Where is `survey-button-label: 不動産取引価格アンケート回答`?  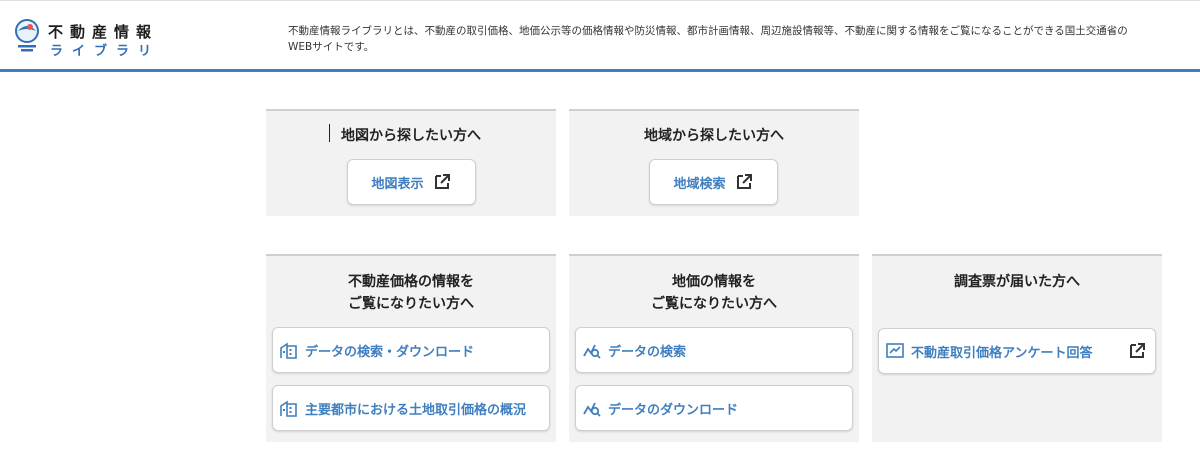 survey-button-label: 不動産取引価格アンケート回答 is located at coordinates (1002, 353).